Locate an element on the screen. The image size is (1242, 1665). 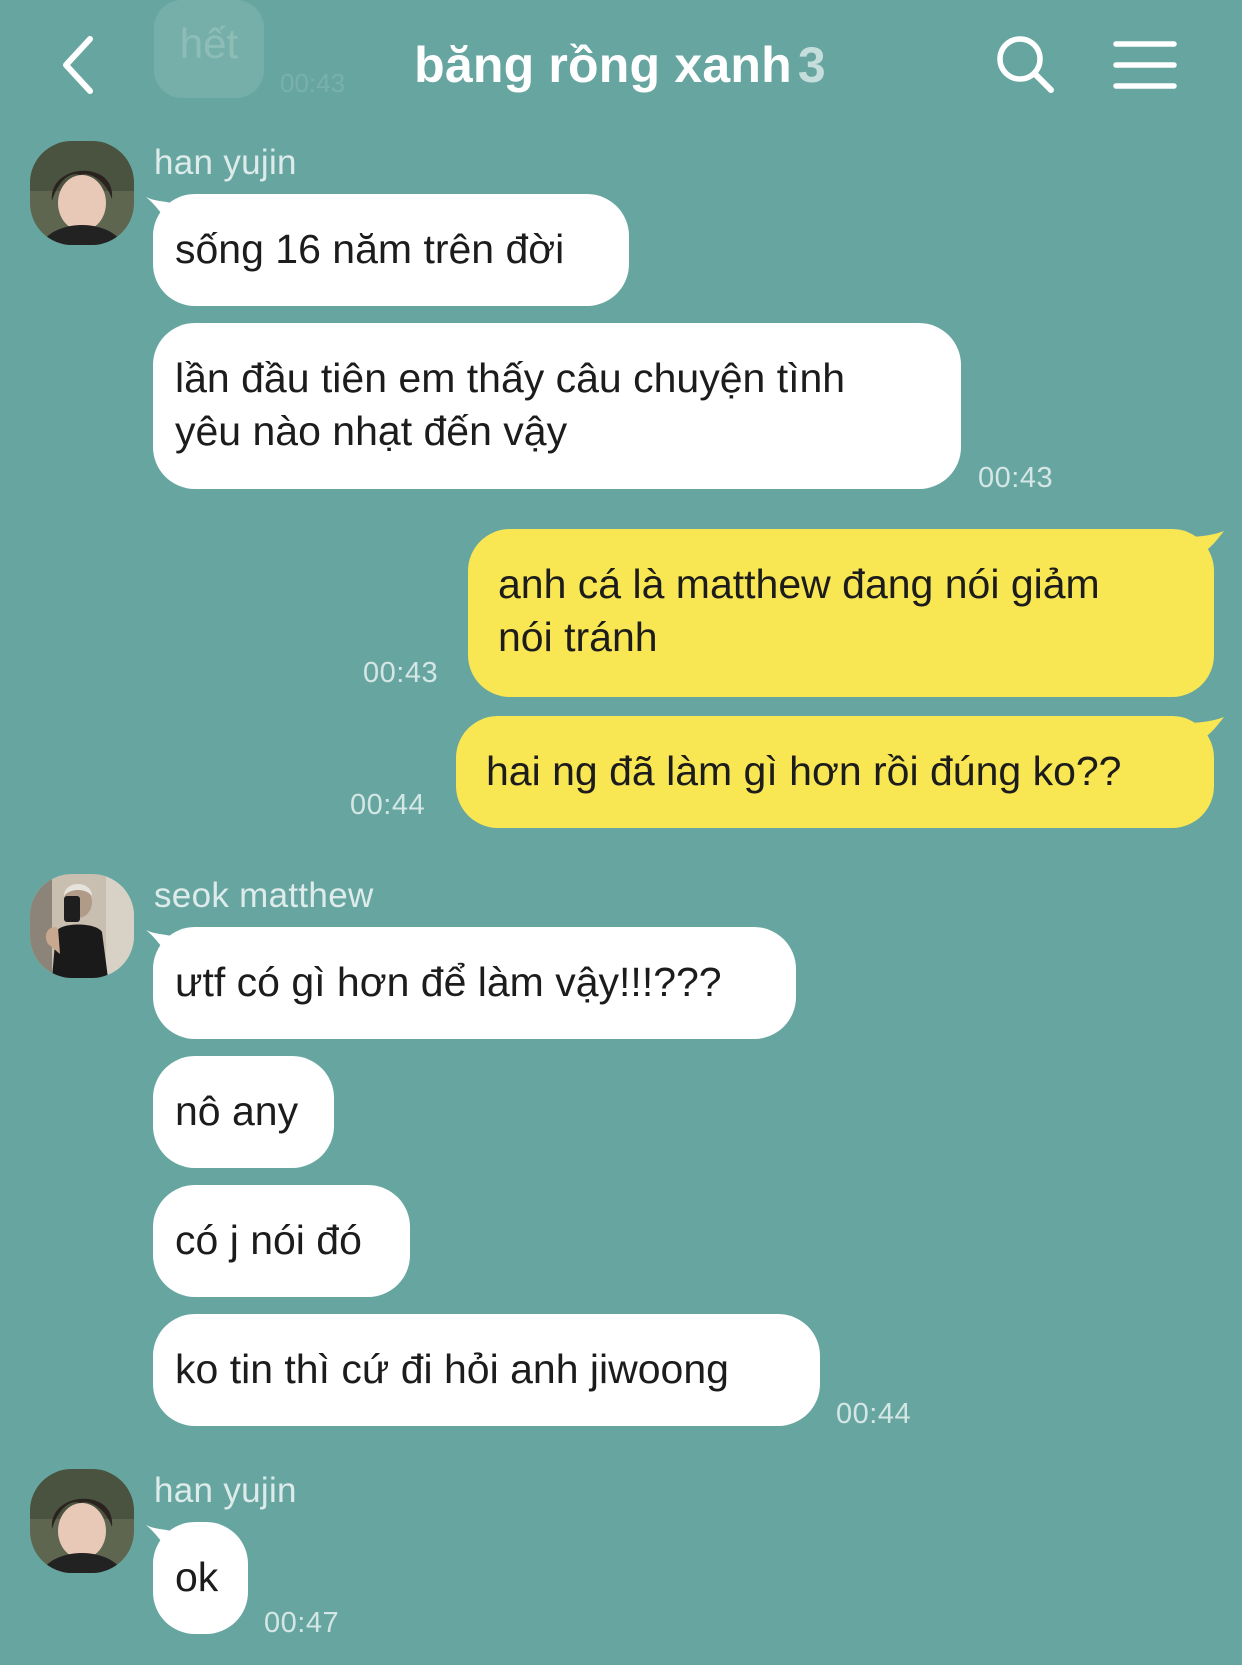
message-text-line: lần đầu tiên em thấy câu chuyện tình is located at coordinates (510, 378).